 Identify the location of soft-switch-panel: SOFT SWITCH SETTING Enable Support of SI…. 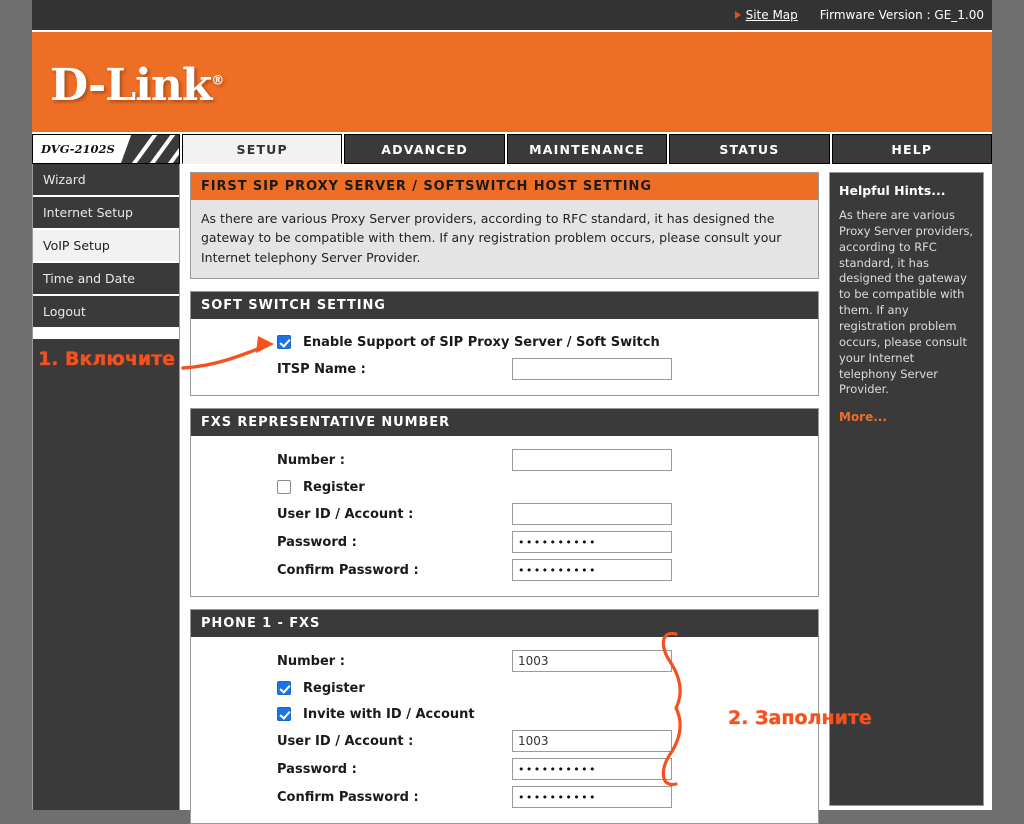
(504, 344).